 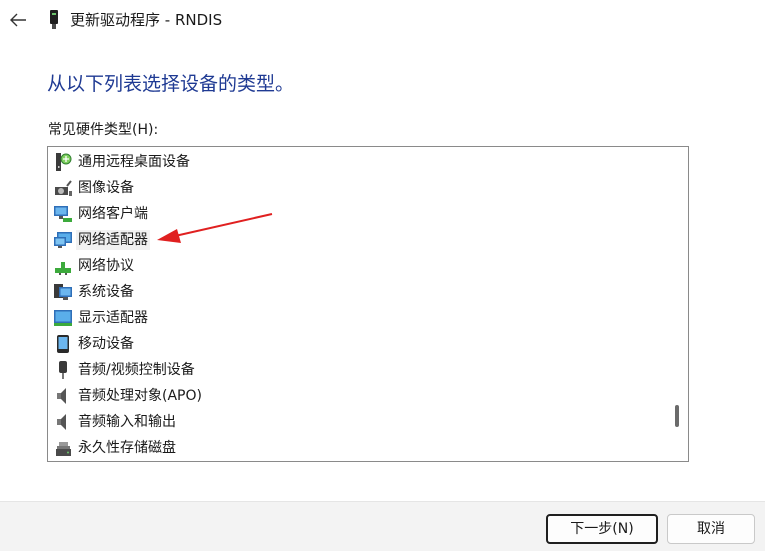 What do you see at coordinates (303, 292) in the screenshot?
I see `list-item: 系统设备` at bounding box center [303, 292].